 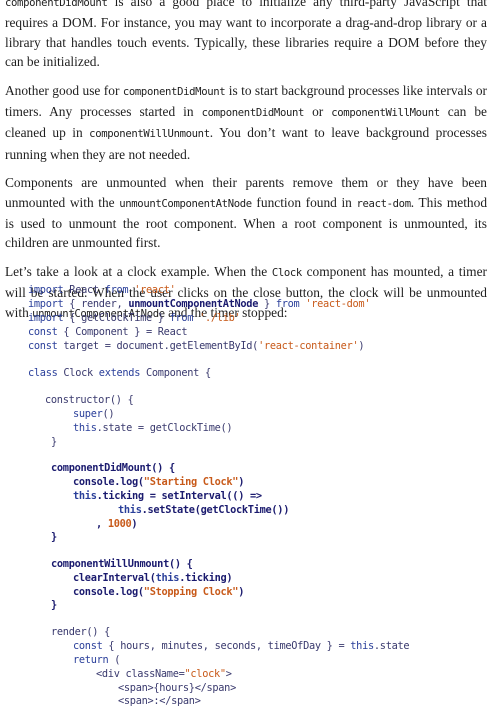 What do you see at coordinates (80, 632) in the screenshot?
I see `code-line: render() {` at bounding box center [80, 632].